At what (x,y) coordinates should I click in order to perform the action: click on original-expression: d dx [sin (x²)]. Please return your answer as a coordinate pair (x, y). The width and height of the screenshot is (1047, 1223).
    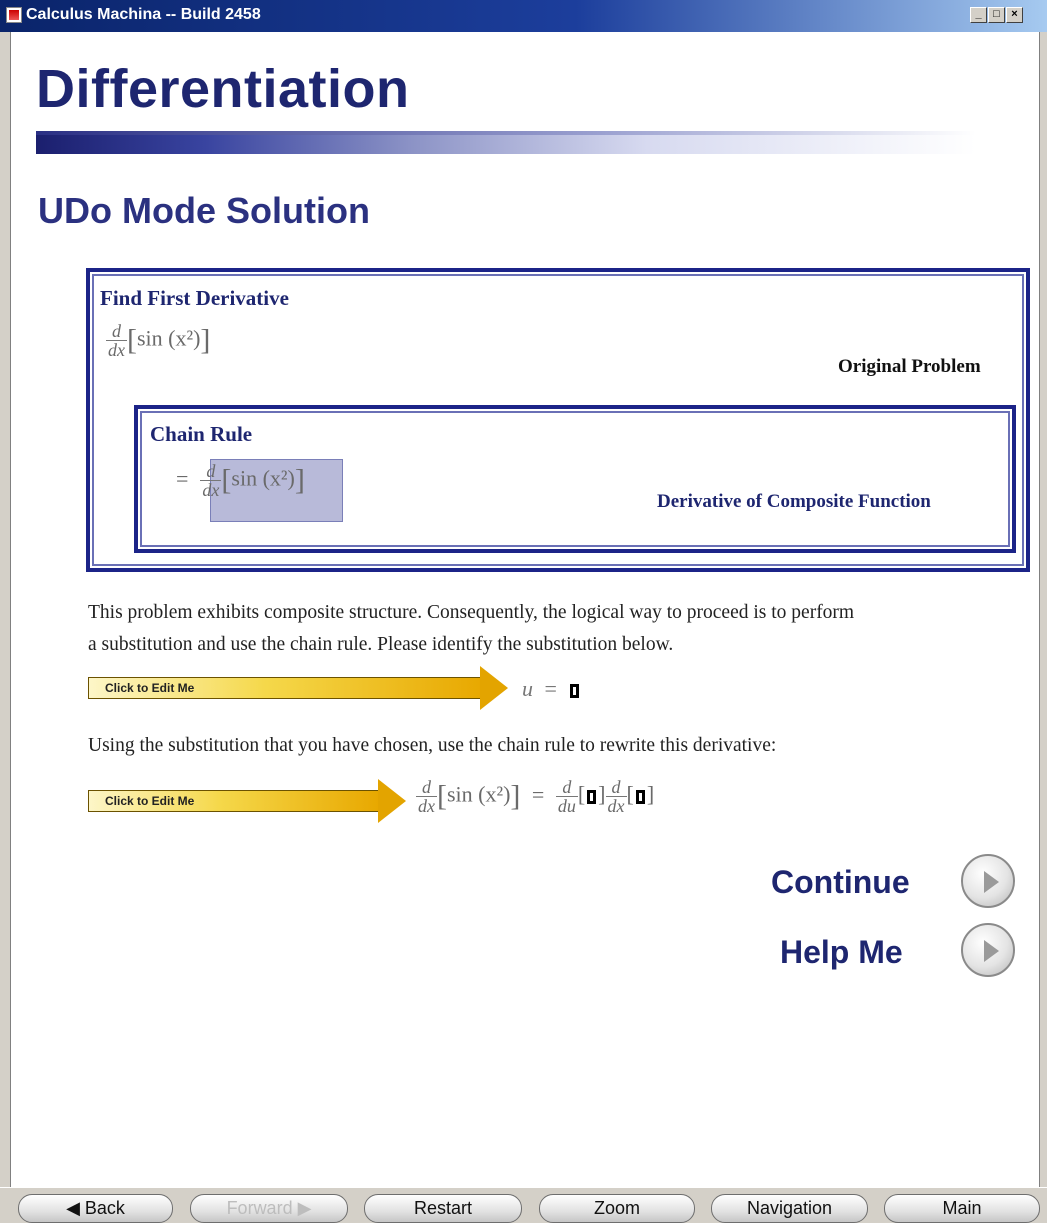
    Looking at the image, I should click on (158, 340).